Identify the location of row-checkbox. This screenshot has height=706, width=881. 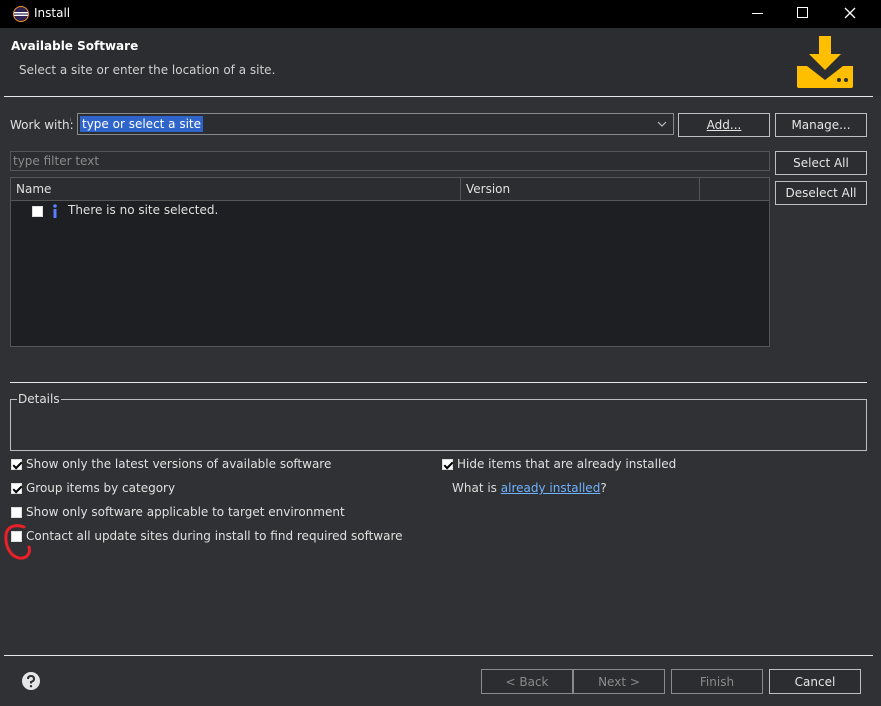
(37, 211).